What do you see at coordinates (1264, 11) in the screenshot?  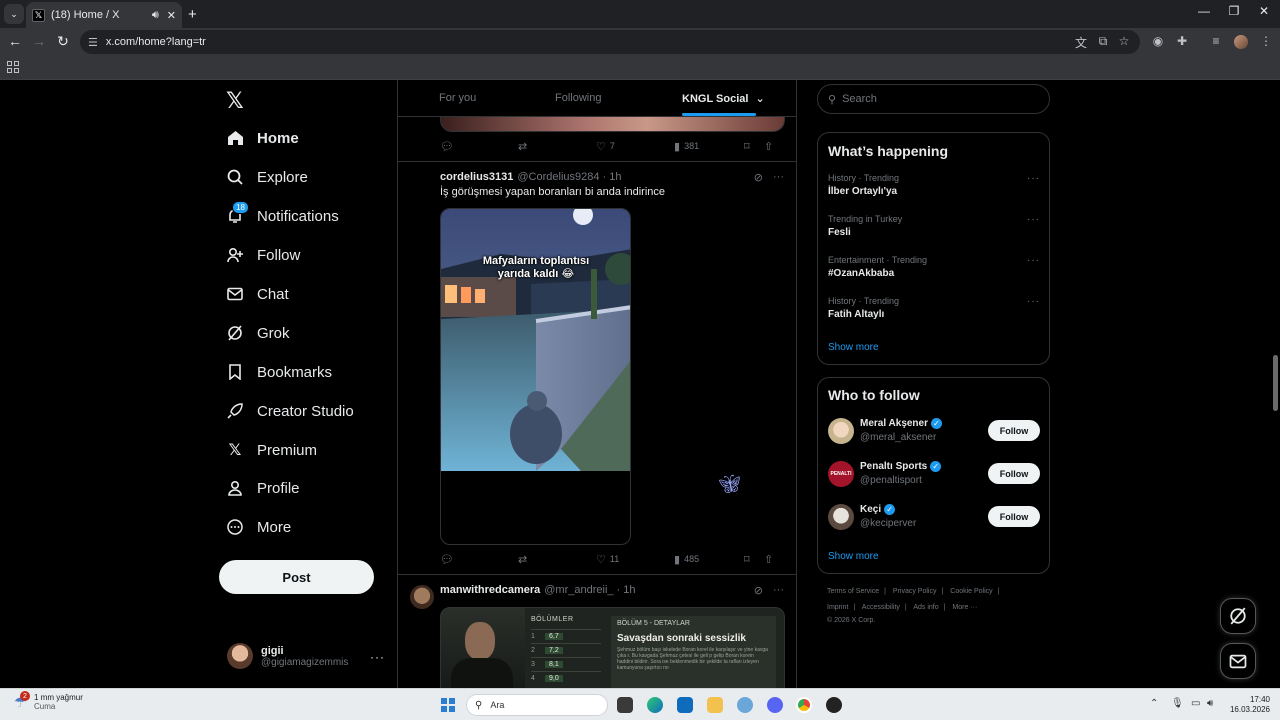 I see `close-window-button: ✕` at bounding box center [1264, 11].